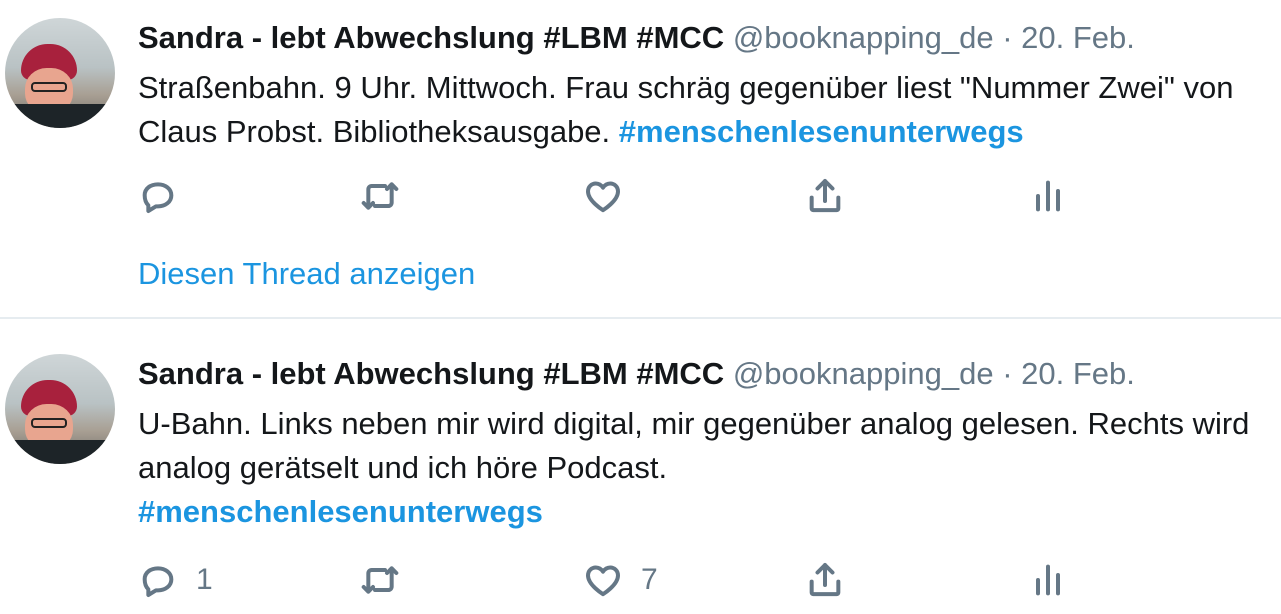  What do you see at coordinates (649, 579) in the screenshot?
I see `like-count: 7` at bounding box center [649, 579].